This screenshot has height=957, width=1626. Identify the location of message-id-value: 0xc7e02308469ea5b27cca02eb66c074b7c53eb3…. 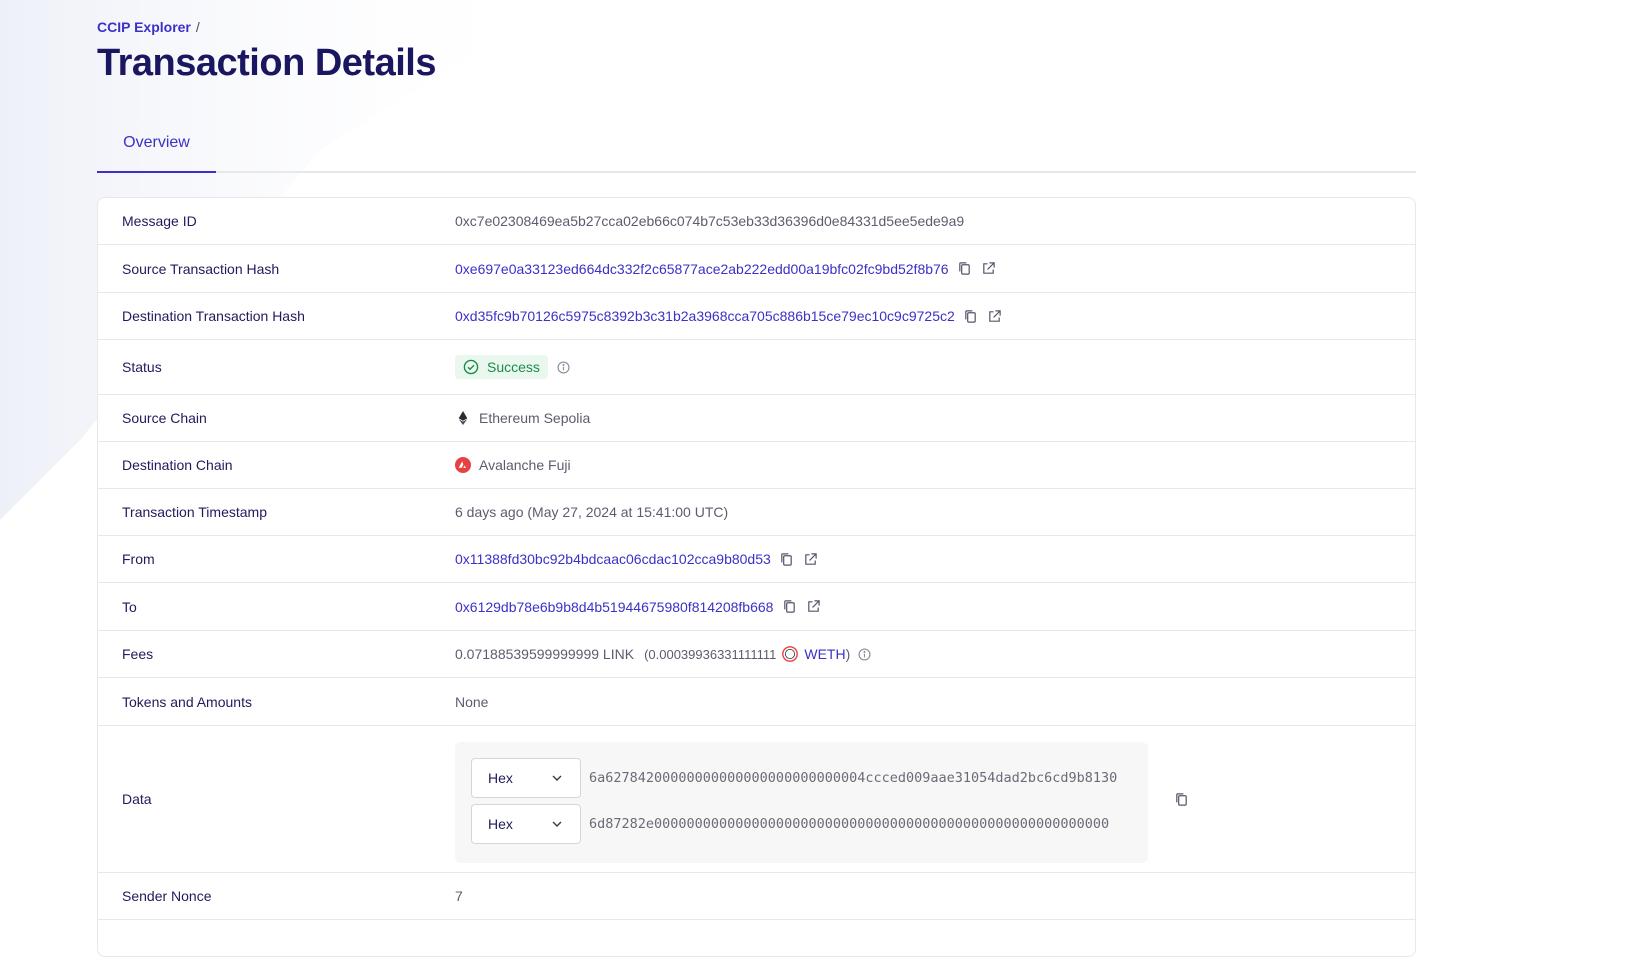
(710, 221).